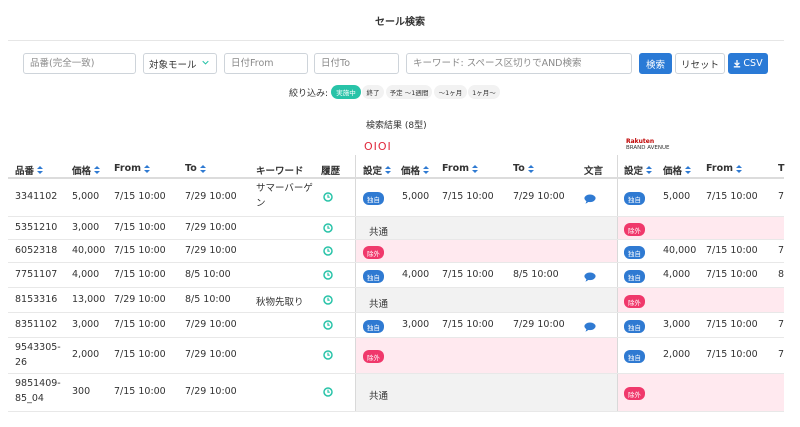 Image resolution: width=800 pixels, height=427 pixels. I want to click on column-header-r-to: T, so click(781, 168).